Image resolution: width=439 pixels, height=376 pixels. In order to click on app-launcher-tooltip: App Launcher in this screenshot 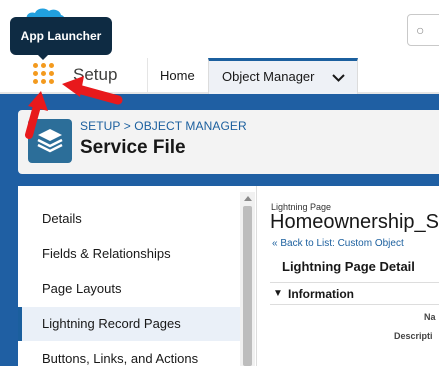, I will do `click(61, 36)`.